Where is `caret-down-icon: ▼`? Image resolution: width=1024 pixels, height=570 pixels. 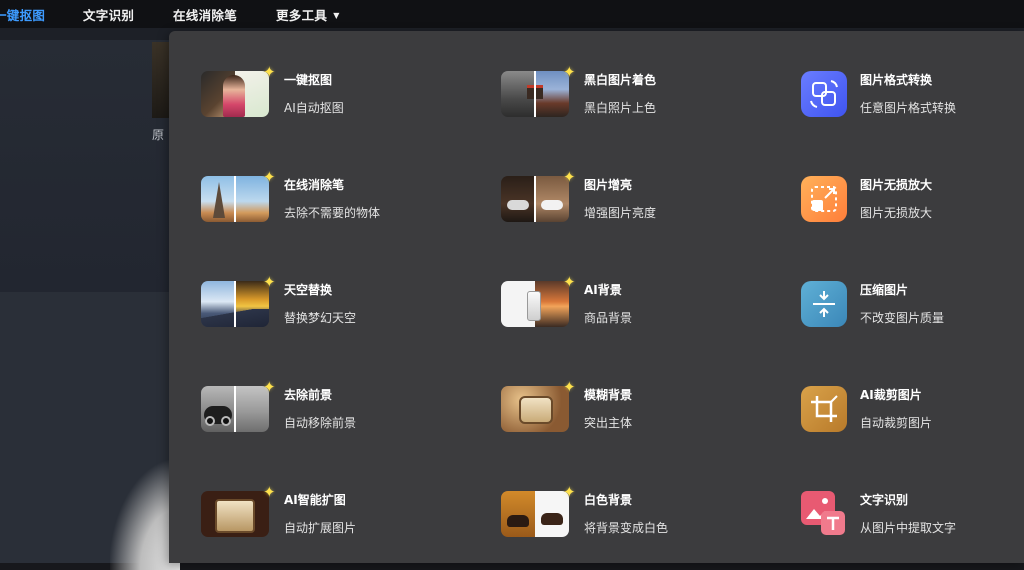 caret-down-icon: ▼ is located at coordinates (336, 15).